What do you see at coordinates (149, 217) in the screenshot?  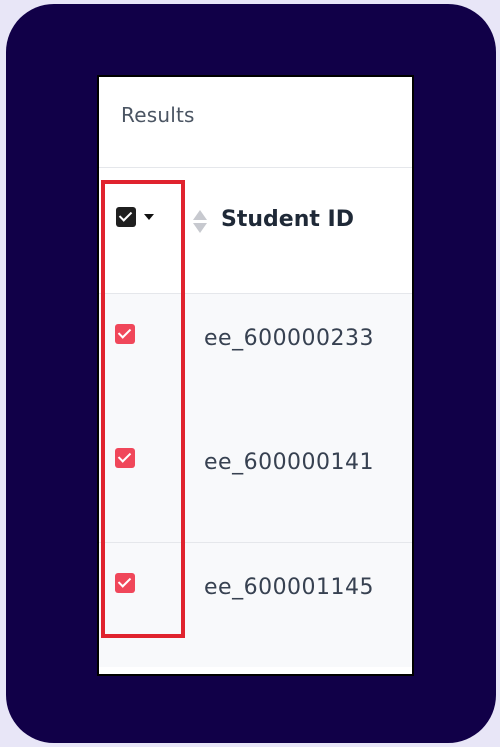 I see `caret-down-icon` at bounding box center [149, 217].